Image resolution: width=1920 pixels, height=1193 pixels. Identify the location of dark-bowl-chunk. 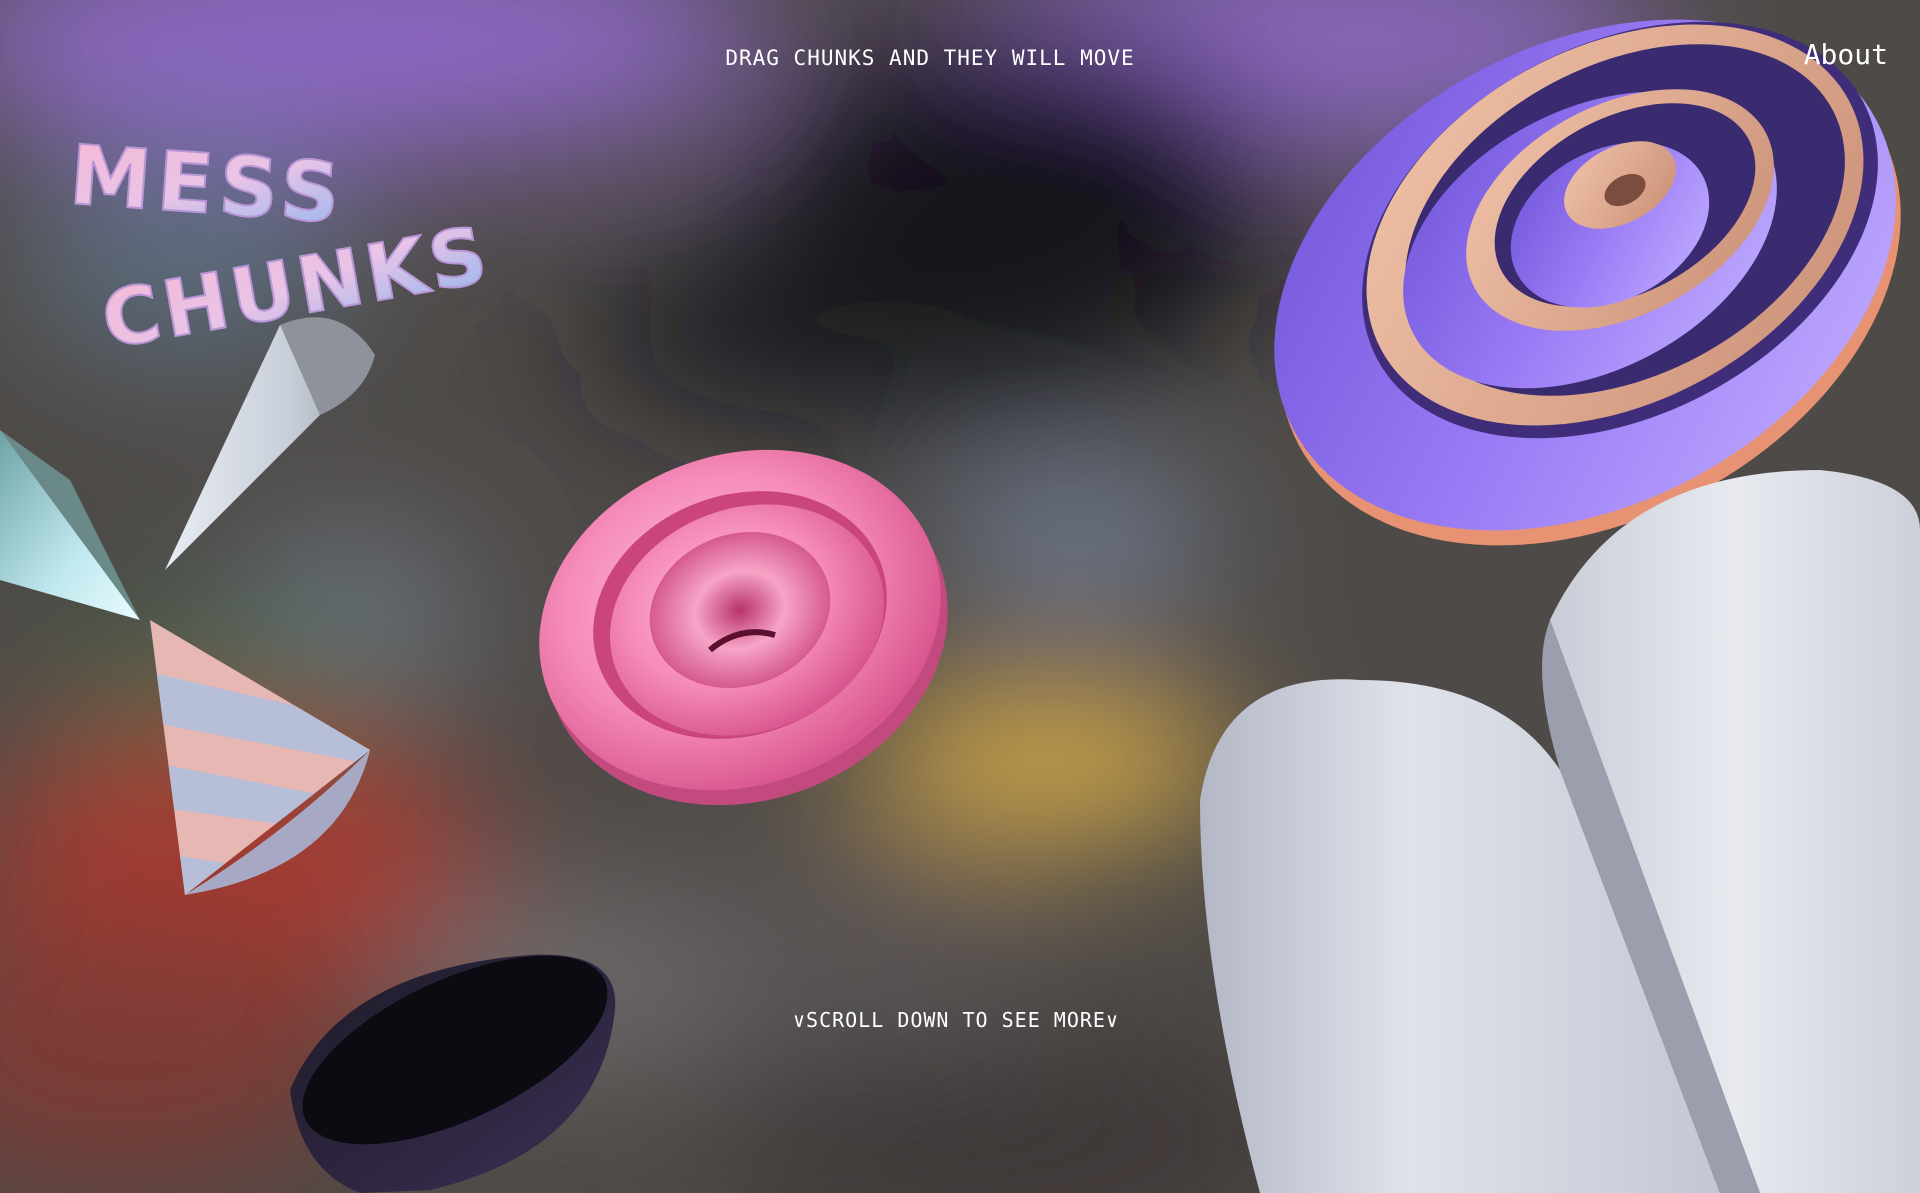
(455, 1071).